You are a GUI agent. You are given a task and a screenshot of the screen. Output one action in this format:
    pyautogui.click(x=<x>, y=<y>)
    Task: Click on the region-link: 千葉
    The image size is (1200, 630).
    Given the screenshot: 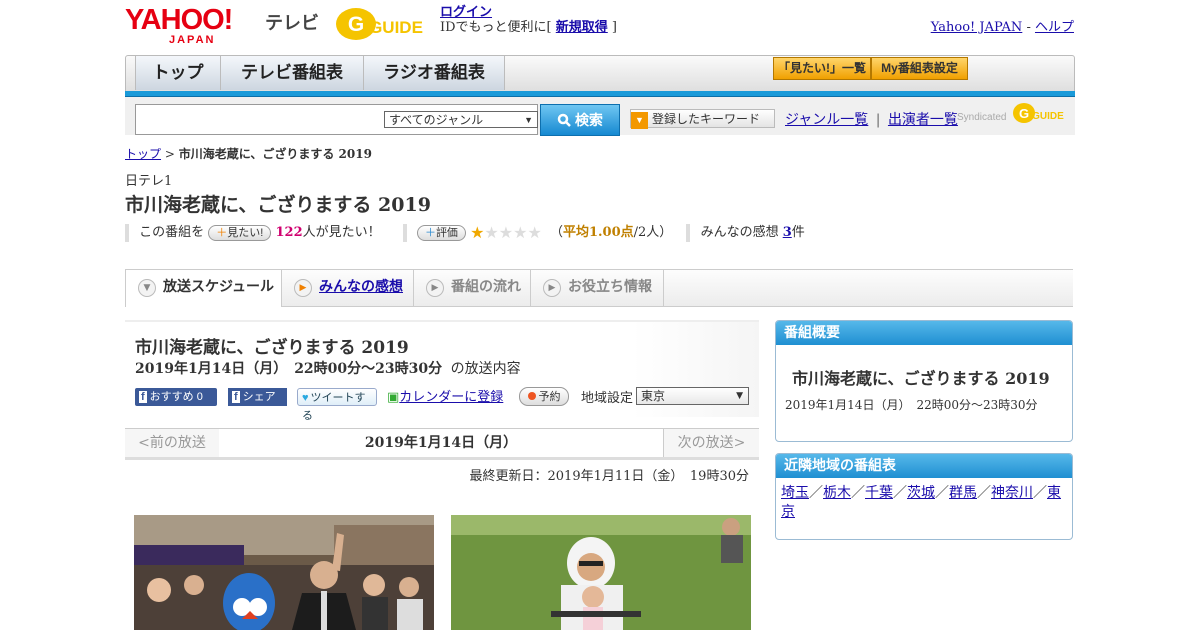 What is the action you would take?
    pyautogui.click(x=879, y=493)
    